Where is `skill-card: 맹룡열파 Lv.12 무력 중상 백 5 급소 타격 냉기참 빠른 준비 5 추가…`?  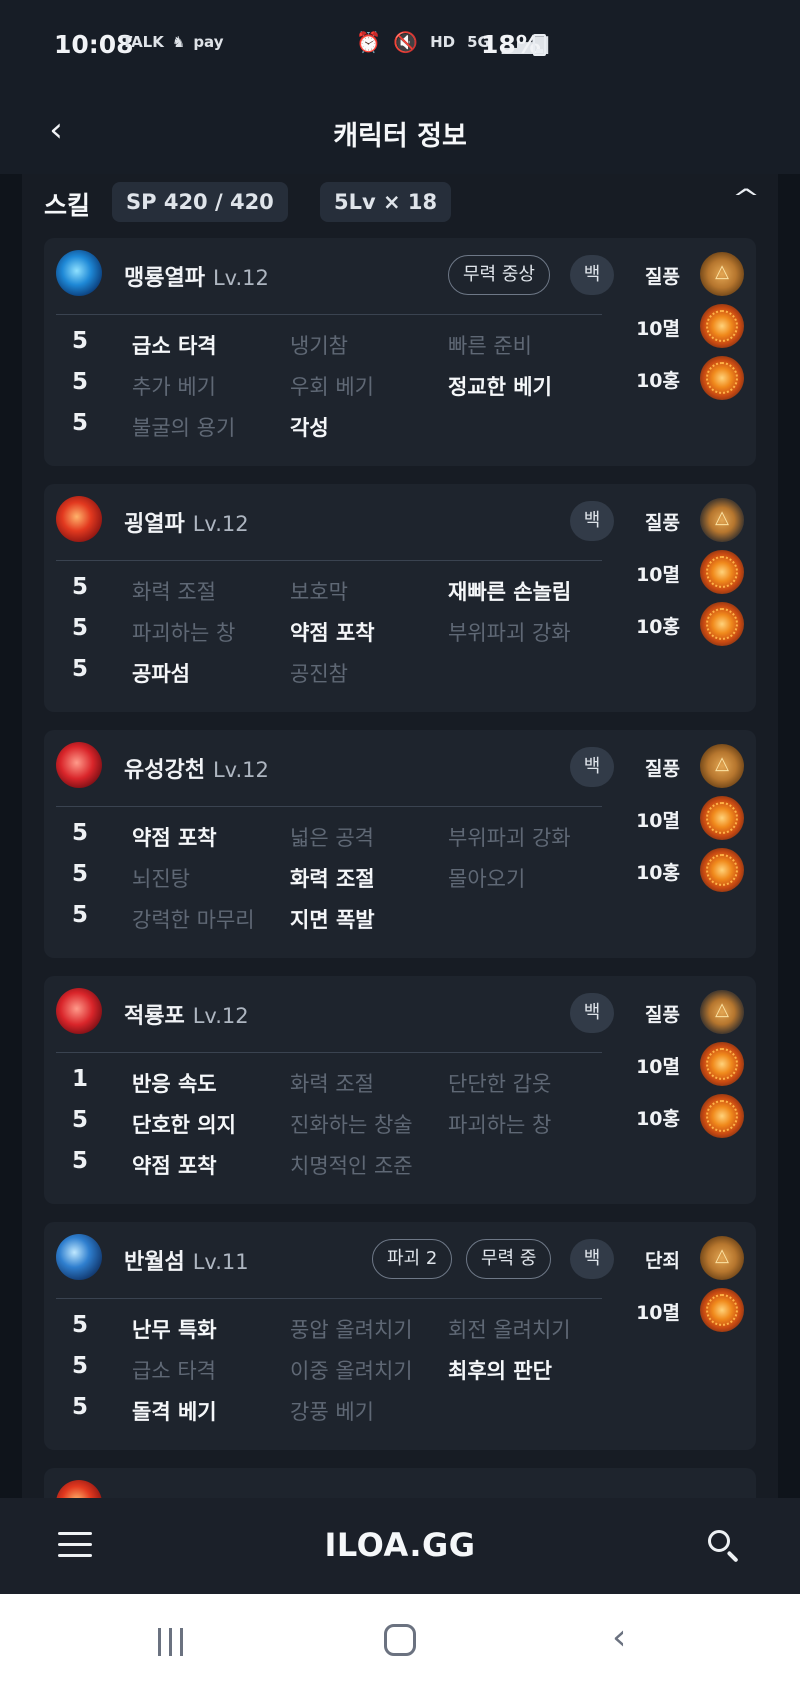 skill-card: 맹룡열파 Lv.12 무력 중상 백 5 급소 타격 냉기참 빠른 준비 5 추가… is located at coordinates (400, 352).